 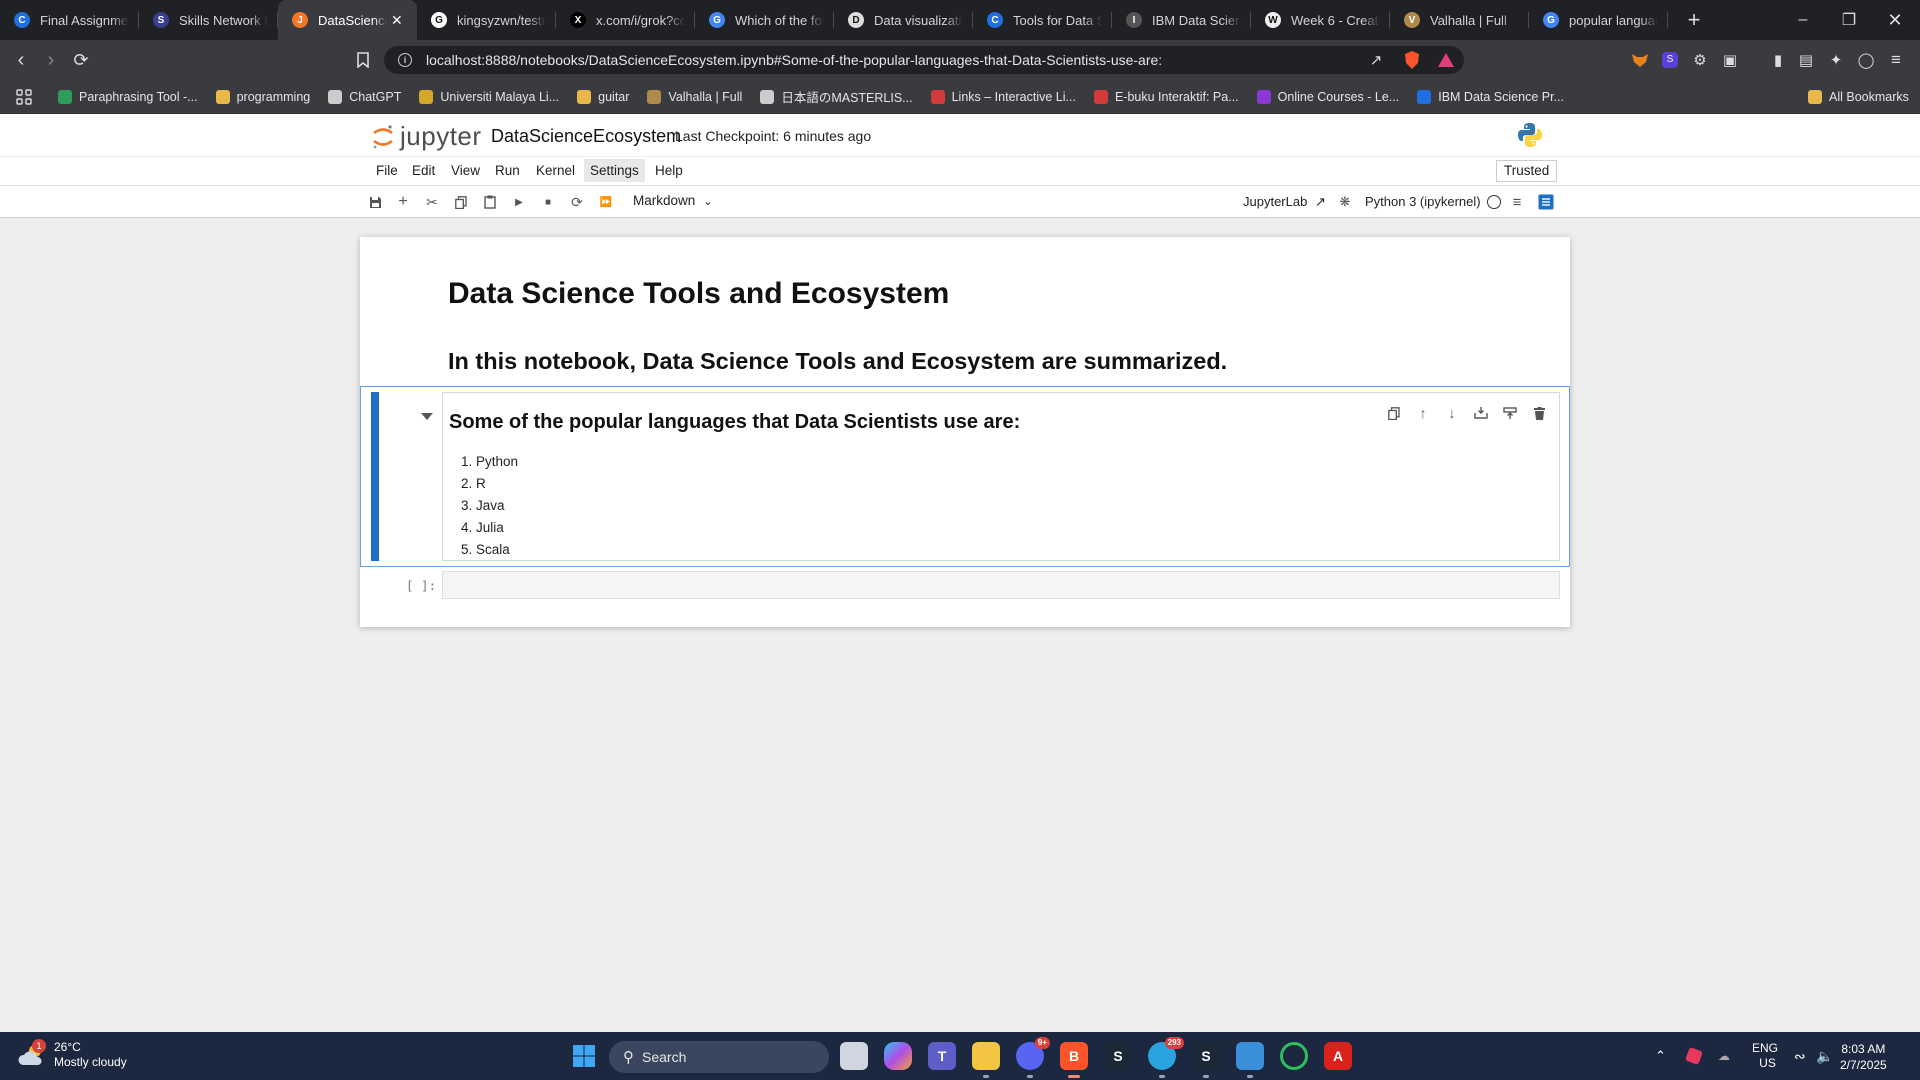 What do you see at coordinates (1345, 202) in the screenshot?
I see `debugger-bug-icon: ❋` at bounding box center [1345, 202].